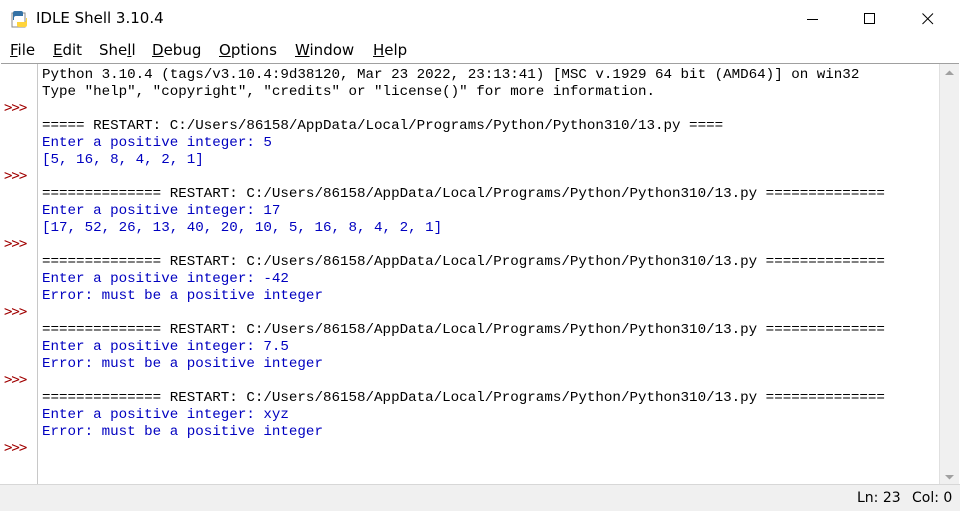 This screenshot has height=511, width=960. Describe the element at coordinates (165, 415) in the screenshot. I see `stdout-line: Enter a positive integer: xyz` at that location.